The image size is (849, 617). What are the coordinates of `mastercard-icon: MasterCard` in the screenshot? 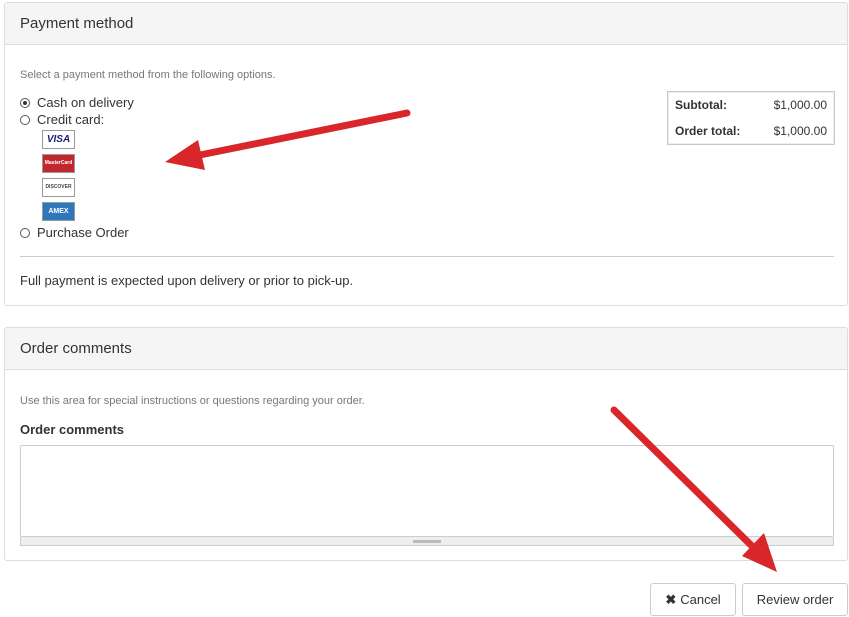 It's located at (58, 163).